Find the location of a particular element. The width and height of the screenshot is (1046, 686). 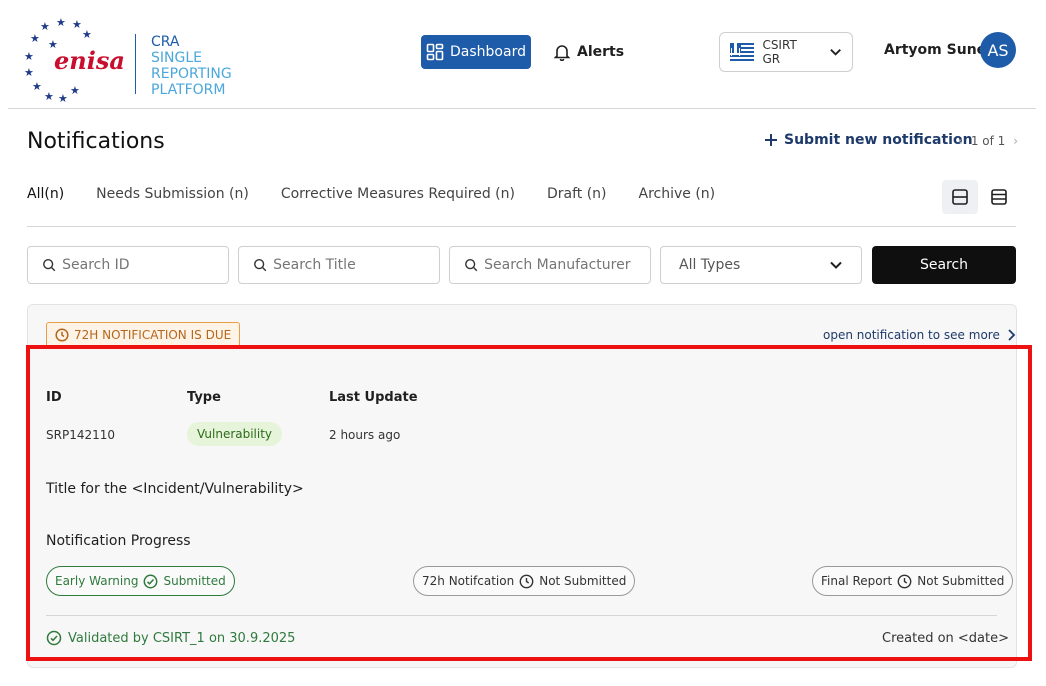

pager-prev-icon: ‹ is located at coordinates (960, 141).